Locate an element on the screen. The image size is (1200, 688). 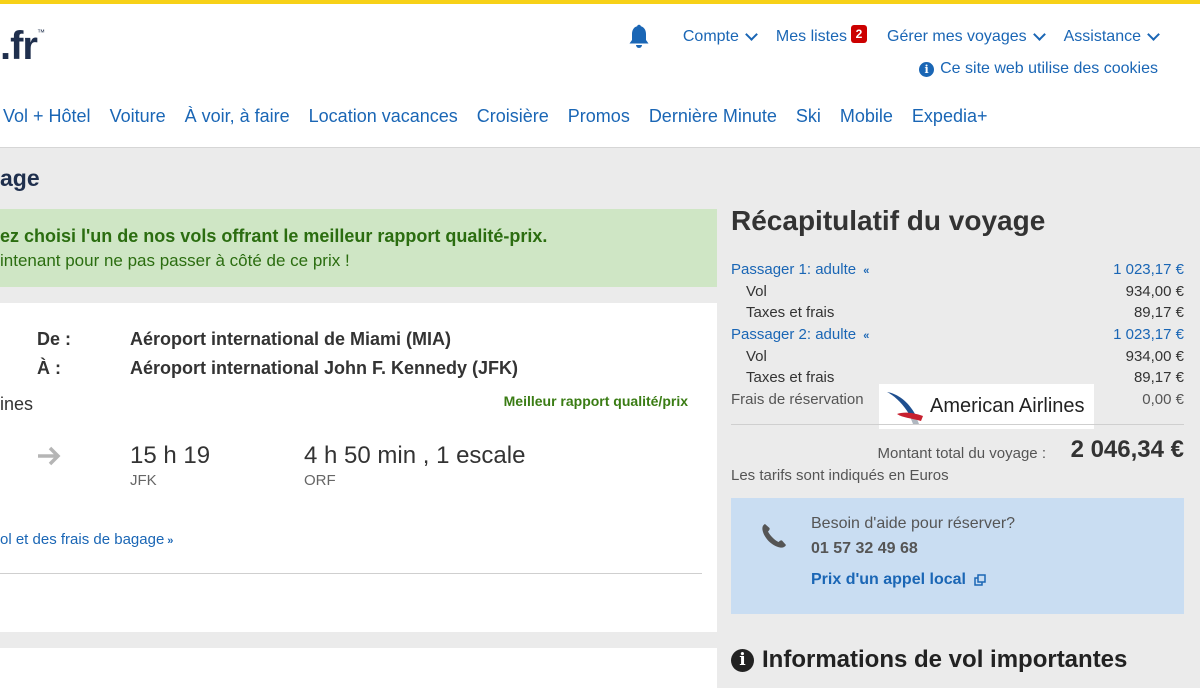
nav-car: Voiture is located at coordinates (138, 116).